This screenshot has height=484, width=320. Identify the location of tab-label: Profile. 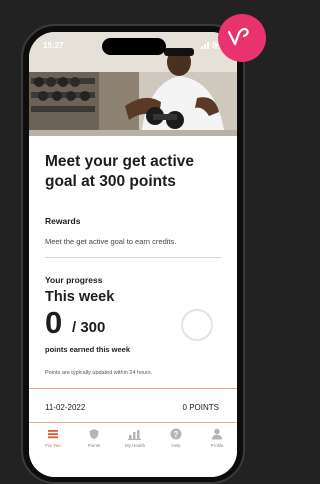
(217, 445).